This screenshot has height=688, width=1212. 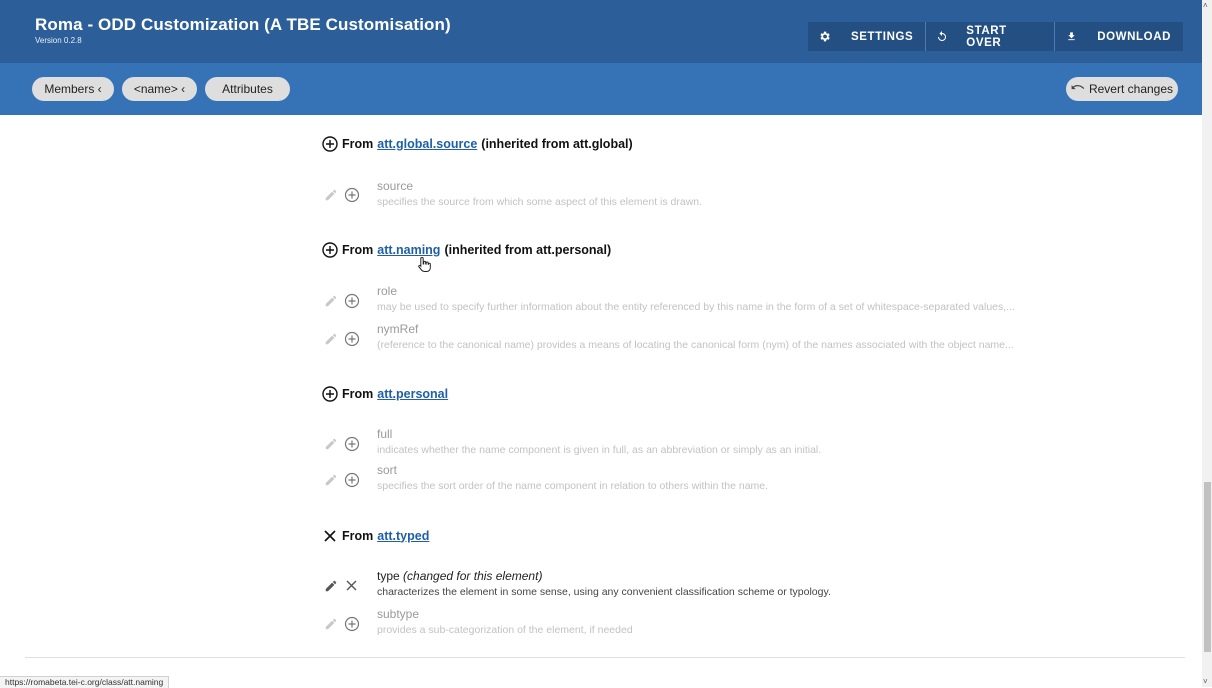 I want to click on scrollbar-thumb, so click(x=1207, y=567).